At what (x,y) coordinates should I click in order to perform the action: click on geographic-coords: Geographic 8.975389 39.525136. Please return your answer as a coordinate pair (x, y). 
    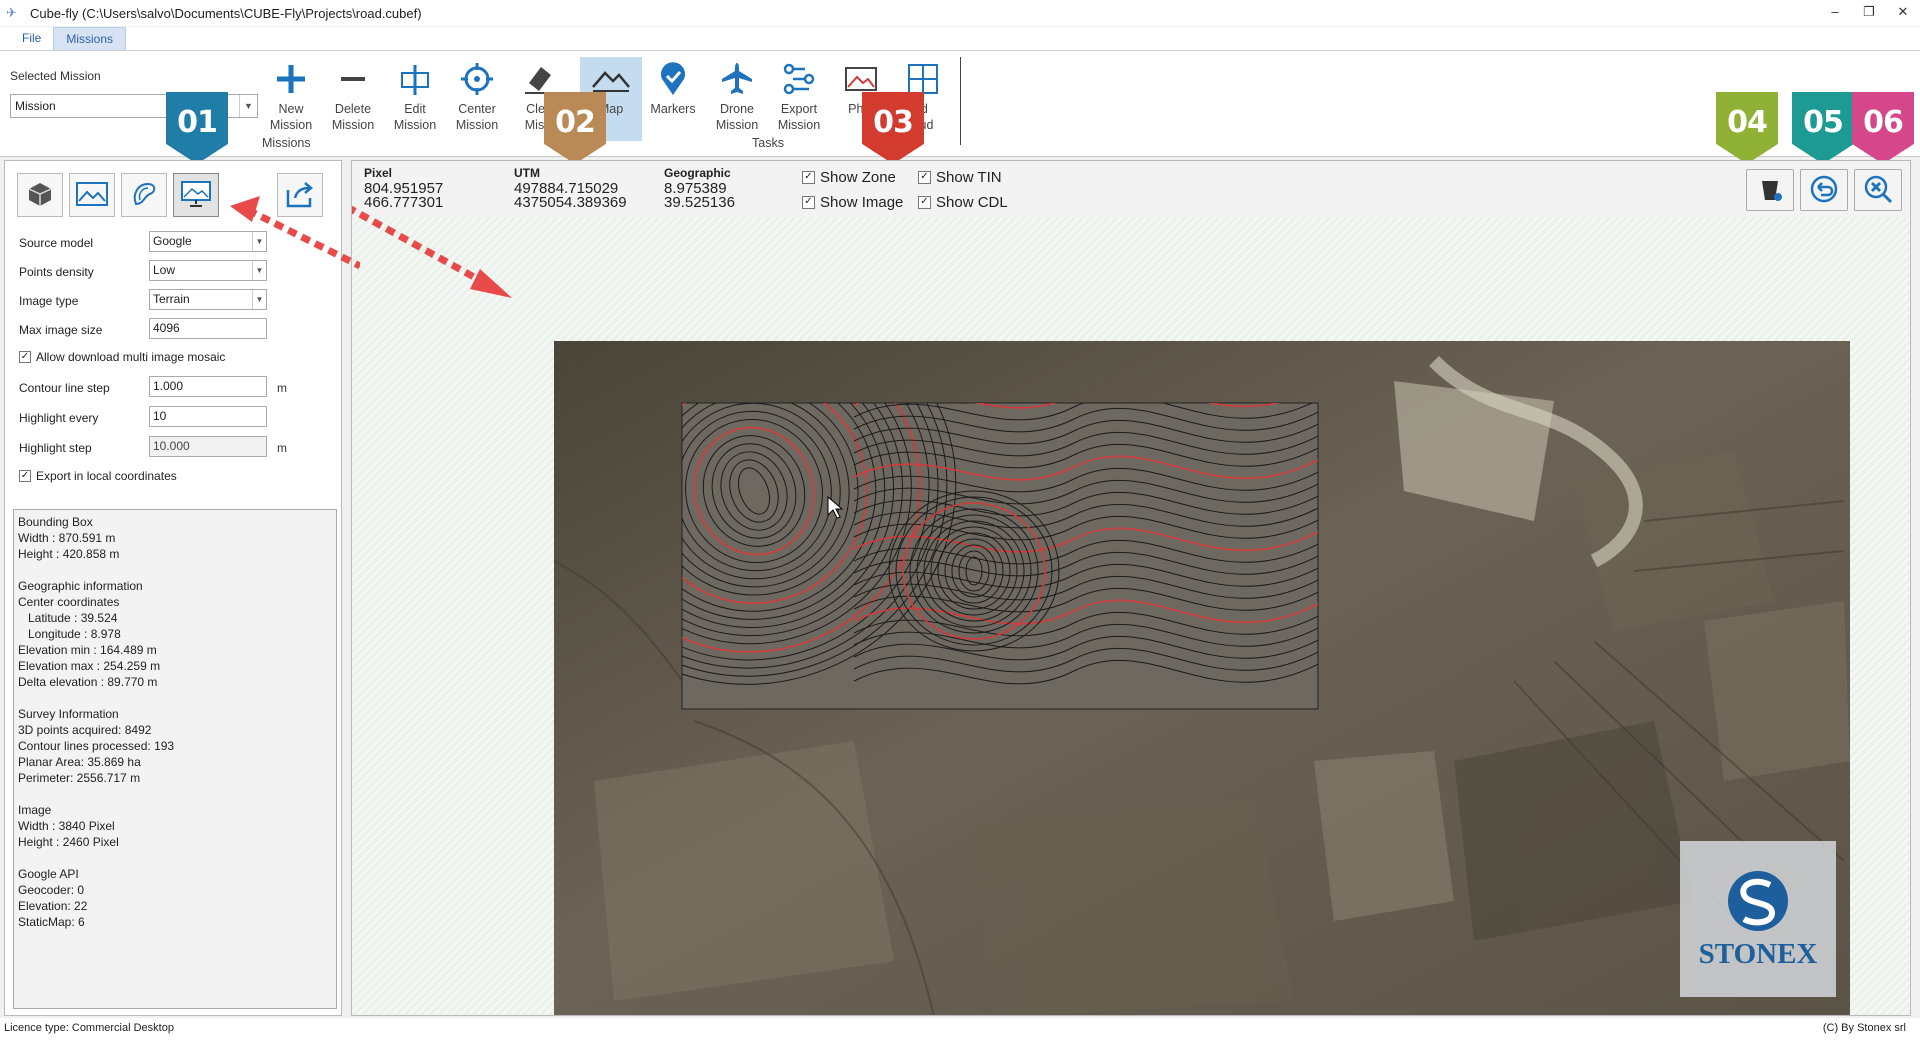
    Looking at the image, I should click on (699, 188).